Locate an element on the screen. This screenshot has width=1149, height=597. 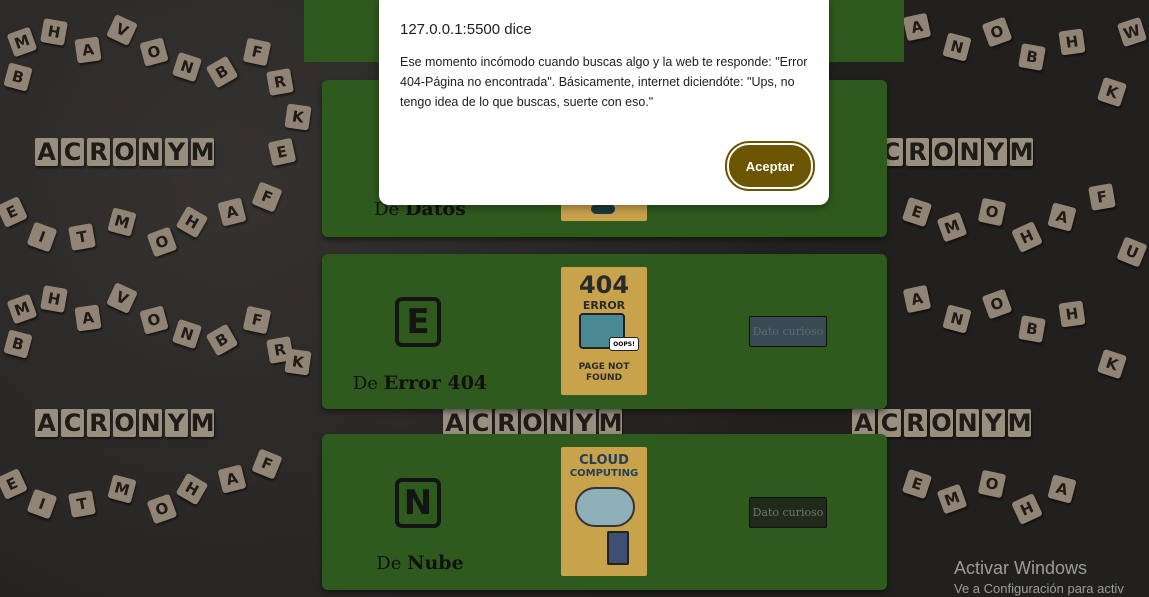
server-icon is located at coordinates (618, 548).